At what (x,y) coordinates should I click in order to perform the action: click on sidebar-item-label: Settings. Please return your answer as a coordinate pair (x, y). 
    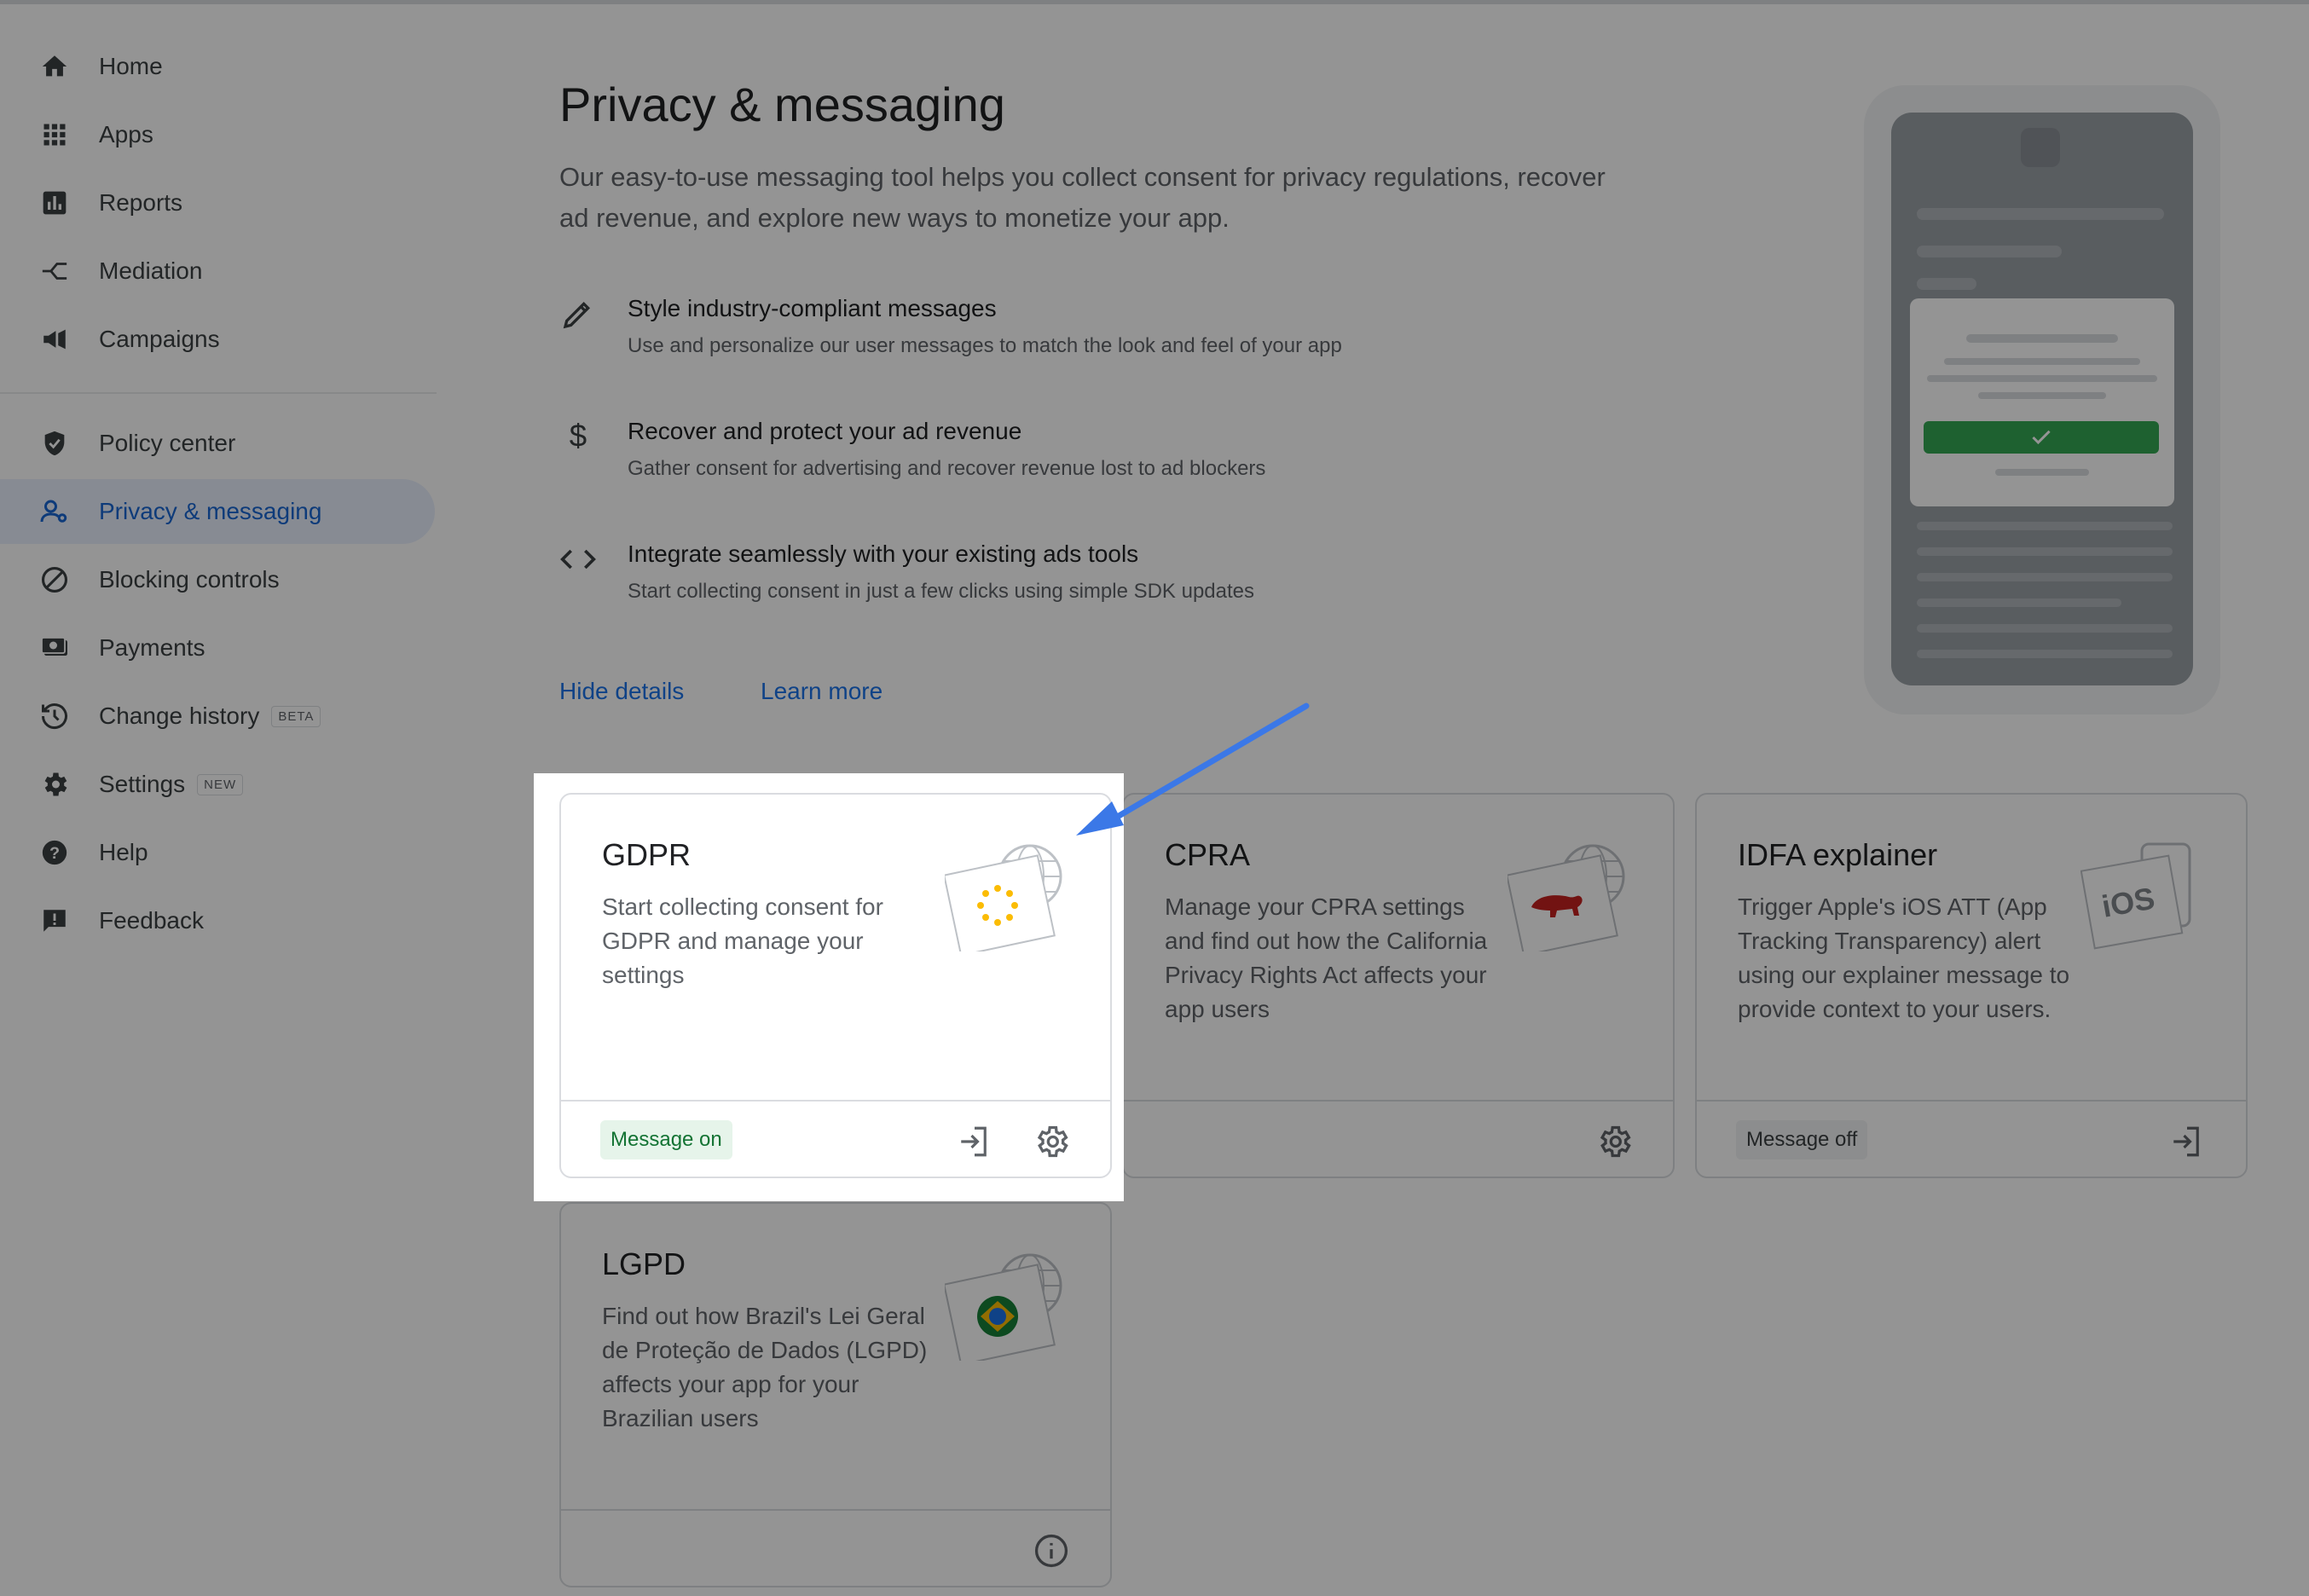
    Looking at the image, I should click on (142, 784).